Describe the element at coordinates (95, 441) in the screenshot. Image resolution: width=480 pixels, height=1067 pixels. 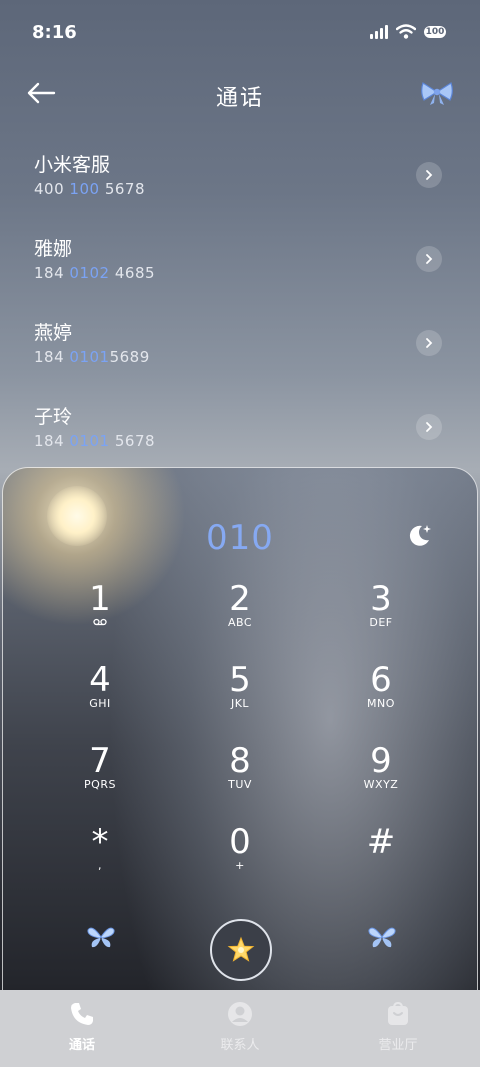
I see `contact-number: 184 0101 5678` at that location.